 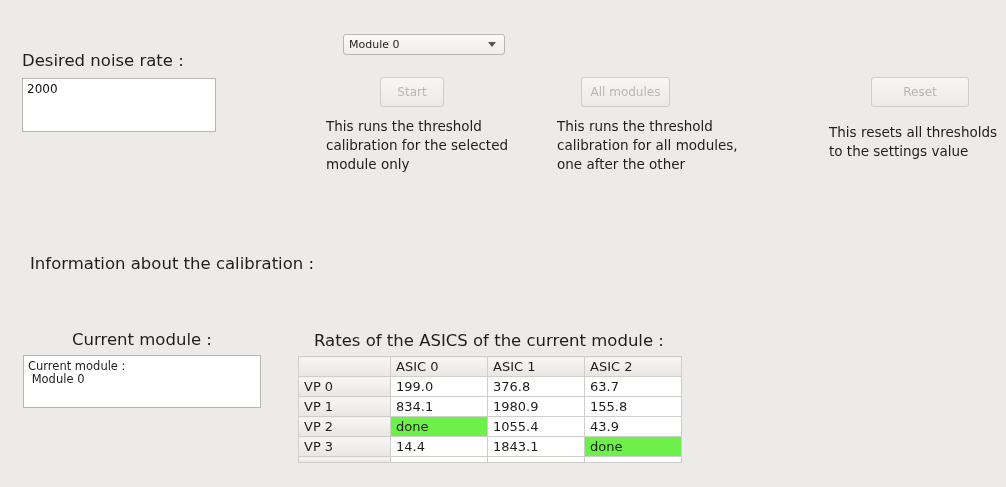 What do you see at coordinates (633, 366) in the screenshot?
I see `column-header: ASIC 2` at bounding box center [633, 366].